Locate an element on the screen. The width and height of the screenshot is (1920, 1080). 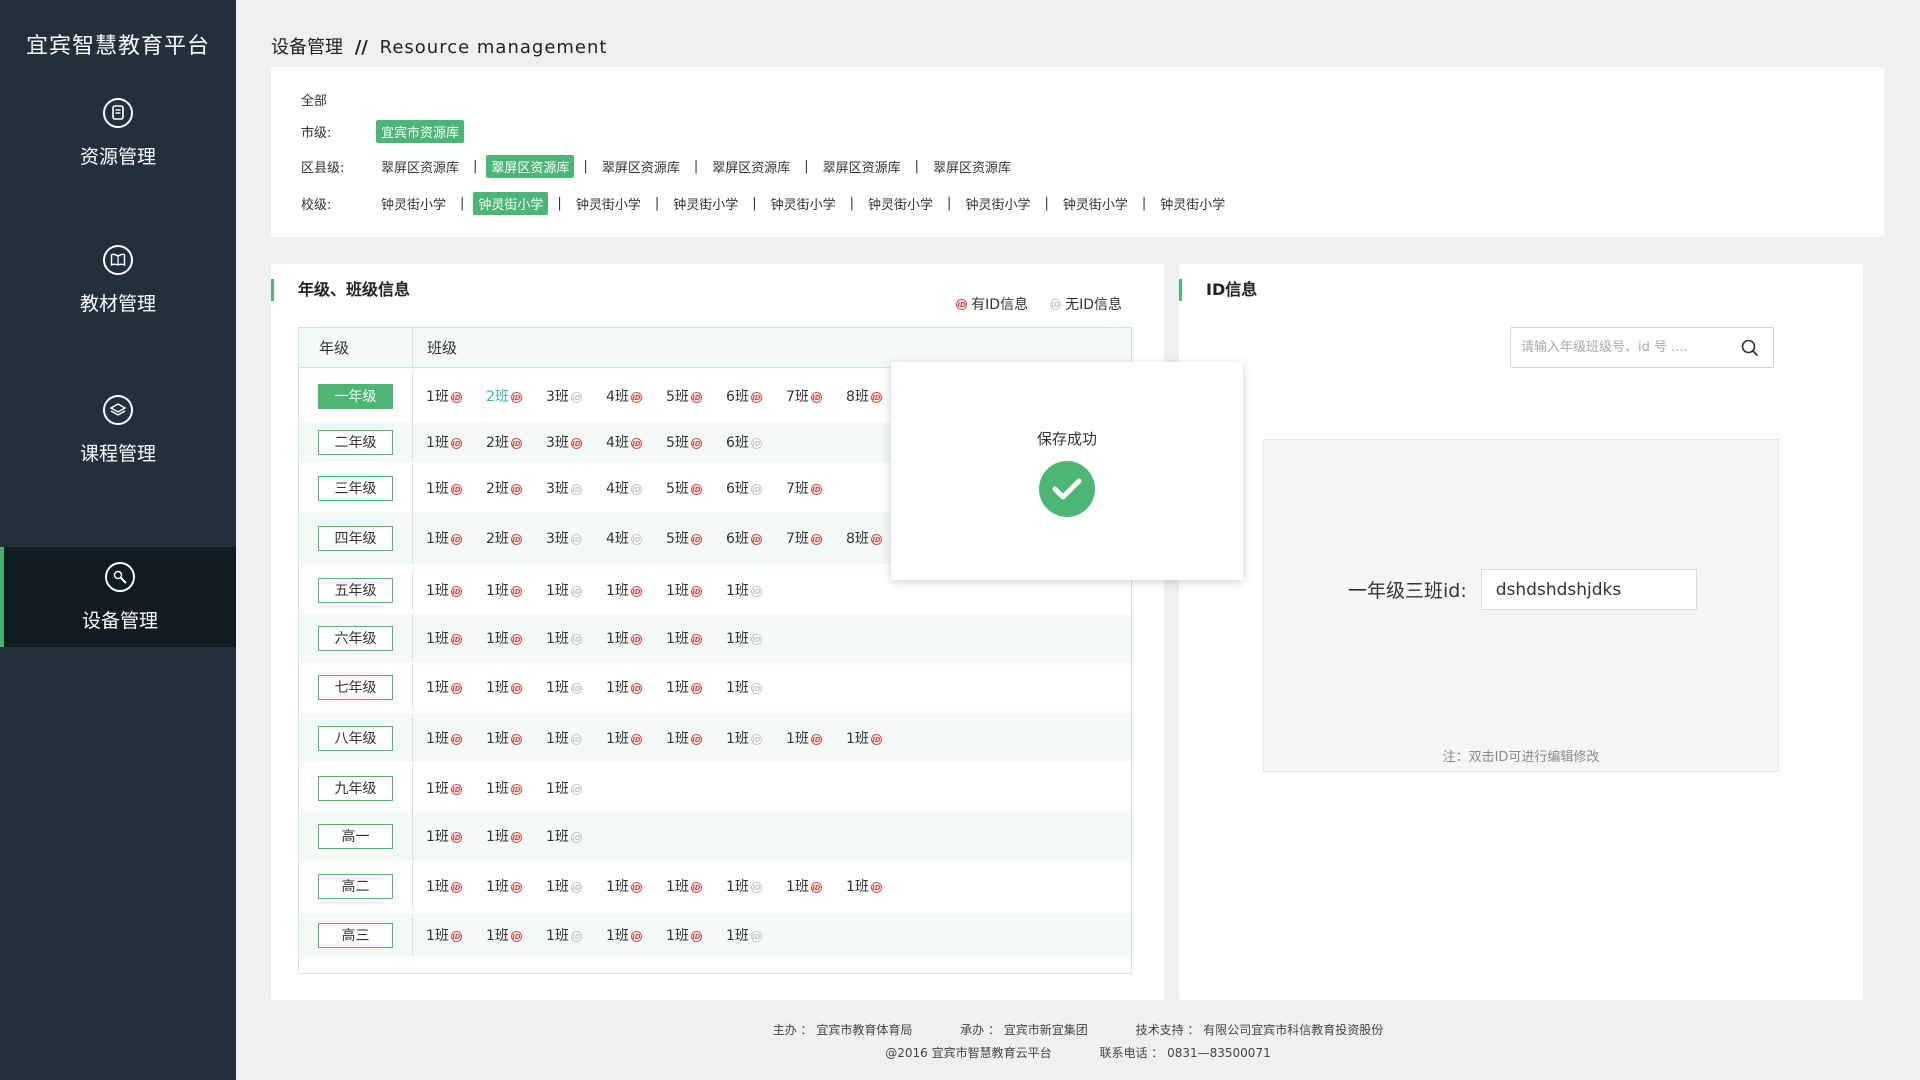
grade-button: 一年级 is located at coordinates (355, 396).